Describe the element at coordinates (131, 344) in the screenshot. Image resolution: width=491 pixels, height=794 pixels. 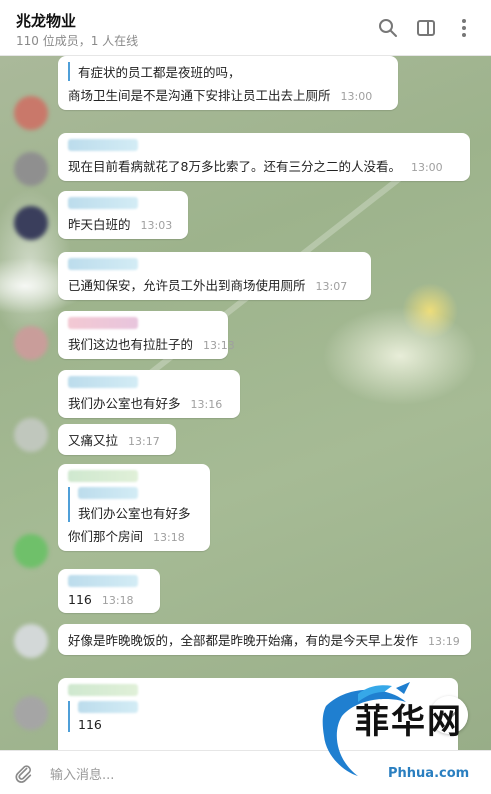
I see `message-text: 我们这边也有拉肚子的` at that location.